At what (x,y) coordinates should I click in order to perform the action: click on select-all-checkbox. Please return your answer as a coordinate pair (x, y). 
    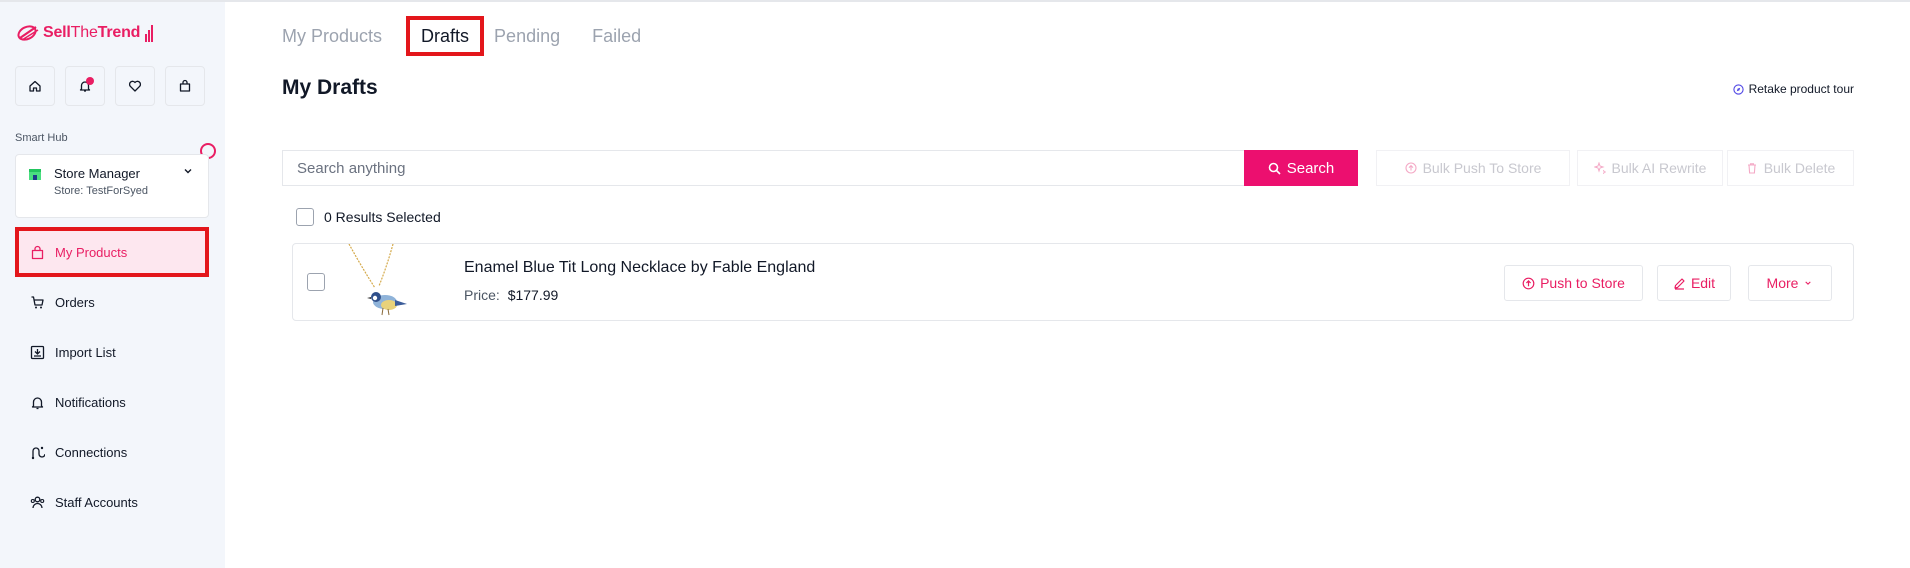
    Looking at the image, I should click on (305, 217).